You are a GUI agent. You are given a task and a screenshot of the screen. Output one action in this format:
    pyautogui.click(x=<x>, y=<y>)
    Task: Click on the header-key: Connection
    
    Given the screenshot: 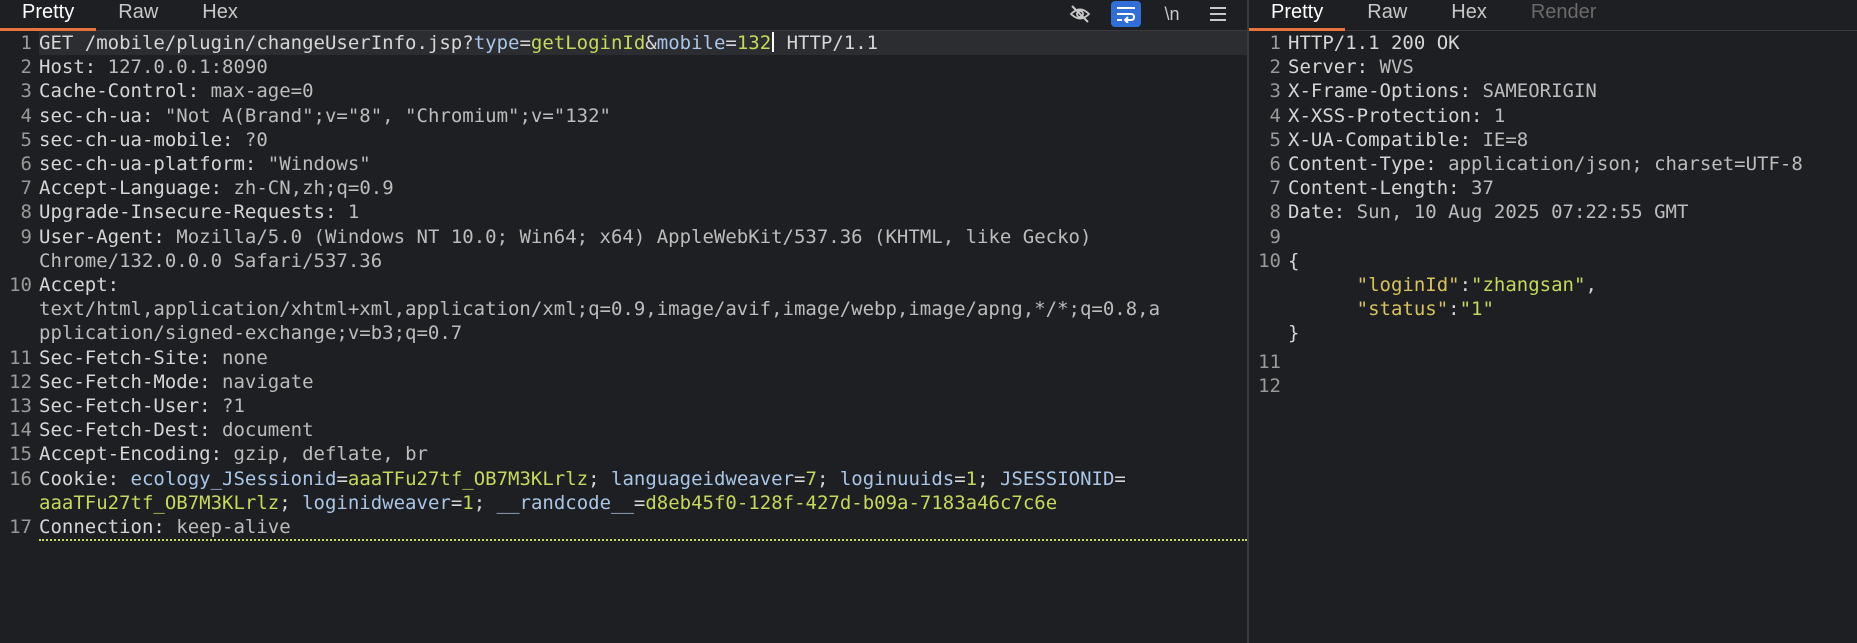 What is the action you would take?
    pyautogui.click(x=96, y=527)
    